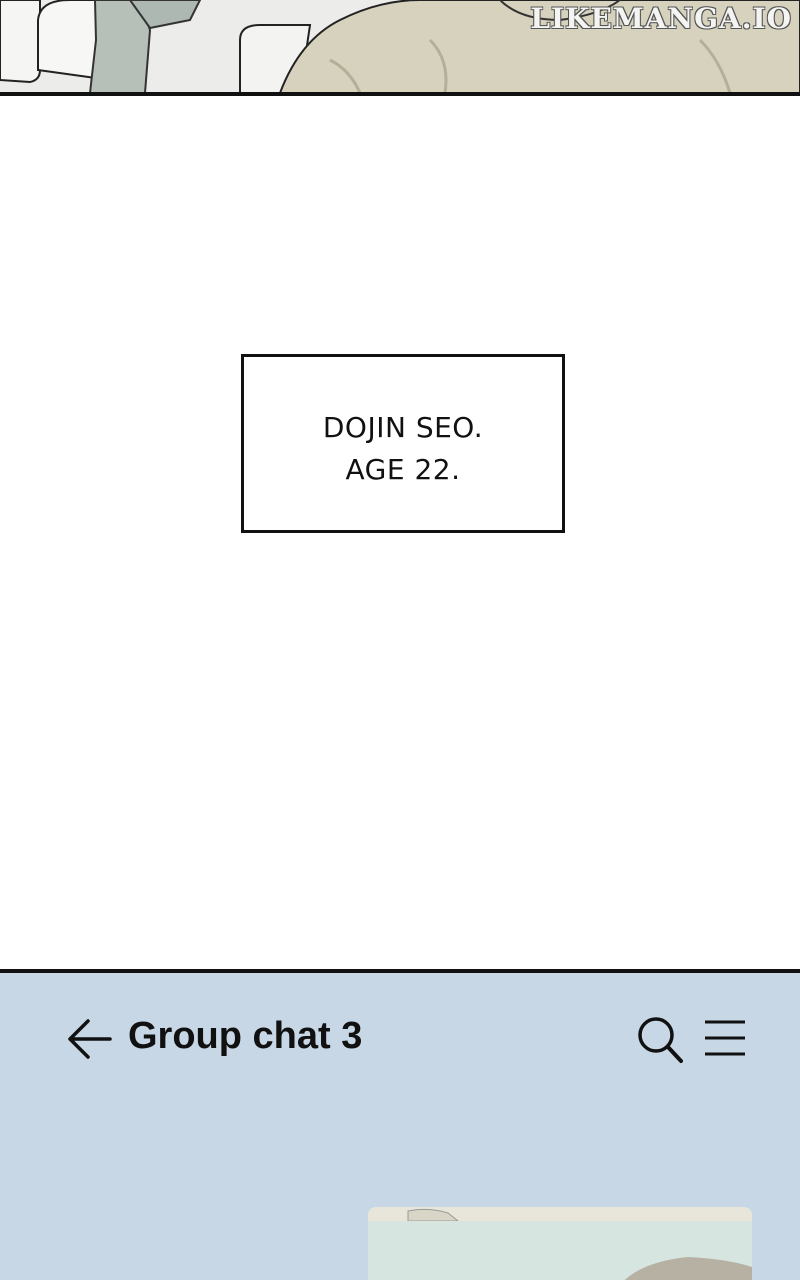  Describe the element at coordinates (403, 469) in the screenshot. I see `caption-age: AGE 22.` at that location.